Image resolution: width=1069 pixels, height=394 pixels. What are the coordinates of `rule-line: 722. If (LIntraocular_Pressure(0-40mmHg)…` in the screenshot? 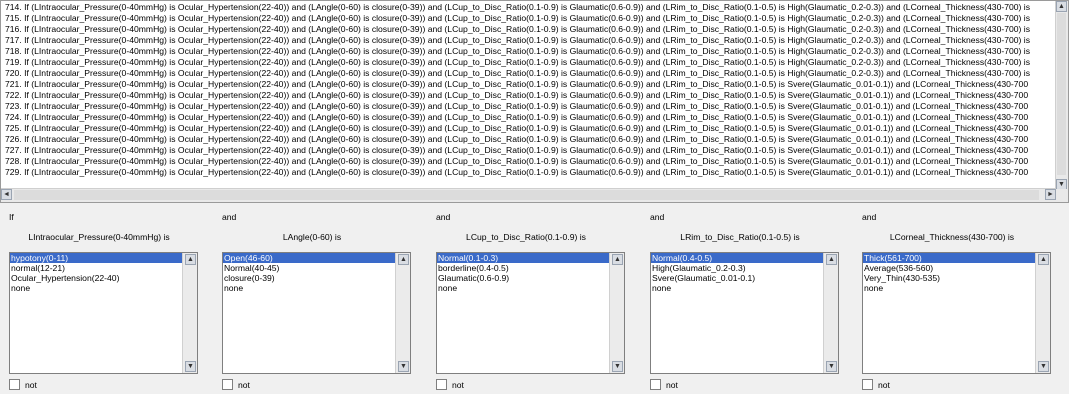 It's located at (530, 95).